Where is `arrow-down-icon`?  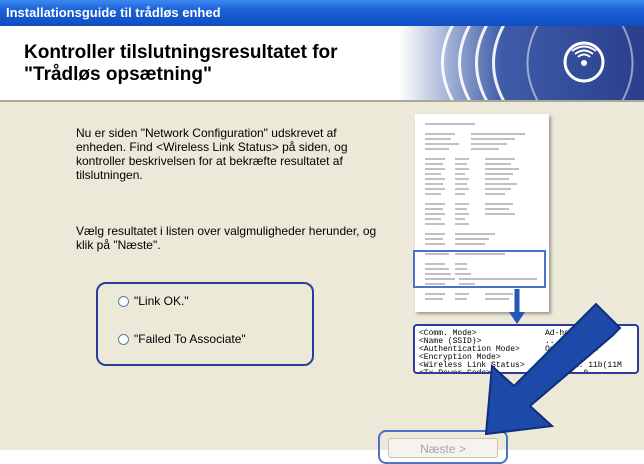
arrow-down-icon is located at coordinates (517, 306).